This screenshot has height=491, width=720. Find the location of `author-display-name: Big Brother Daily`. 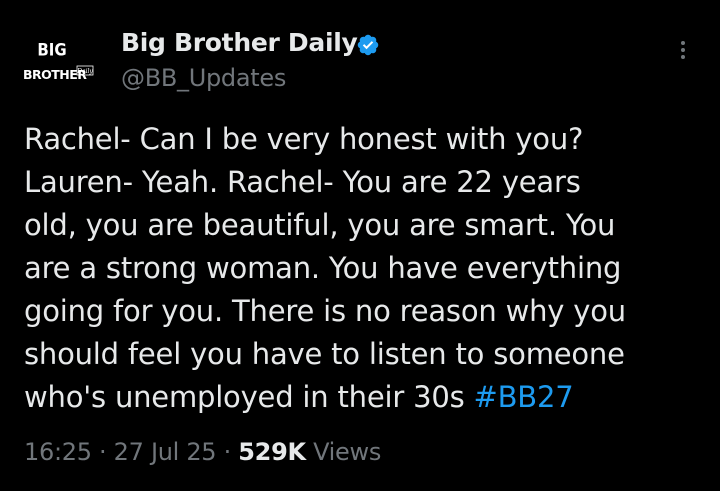

author-display-name: Big Brother Daily is located at coordinates (239, 42).